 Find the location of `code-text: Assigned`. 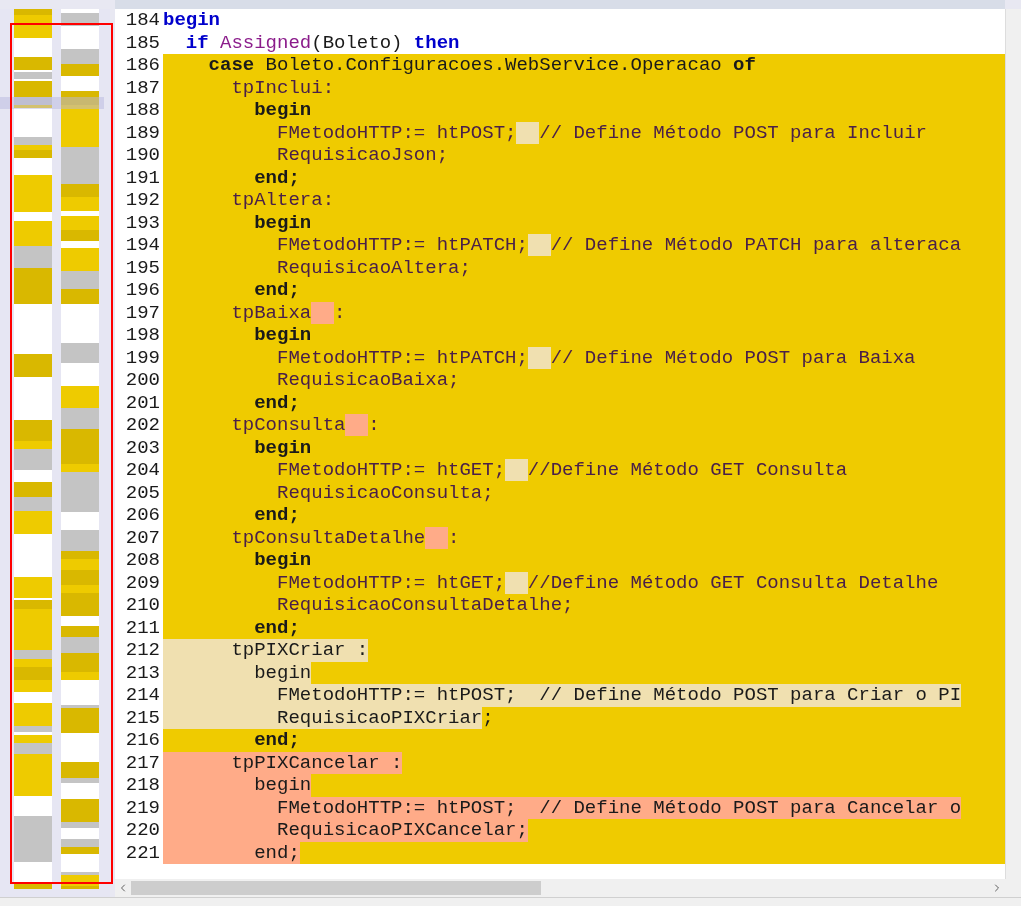

code-text: Assigned is located at coordinates (265, 42).